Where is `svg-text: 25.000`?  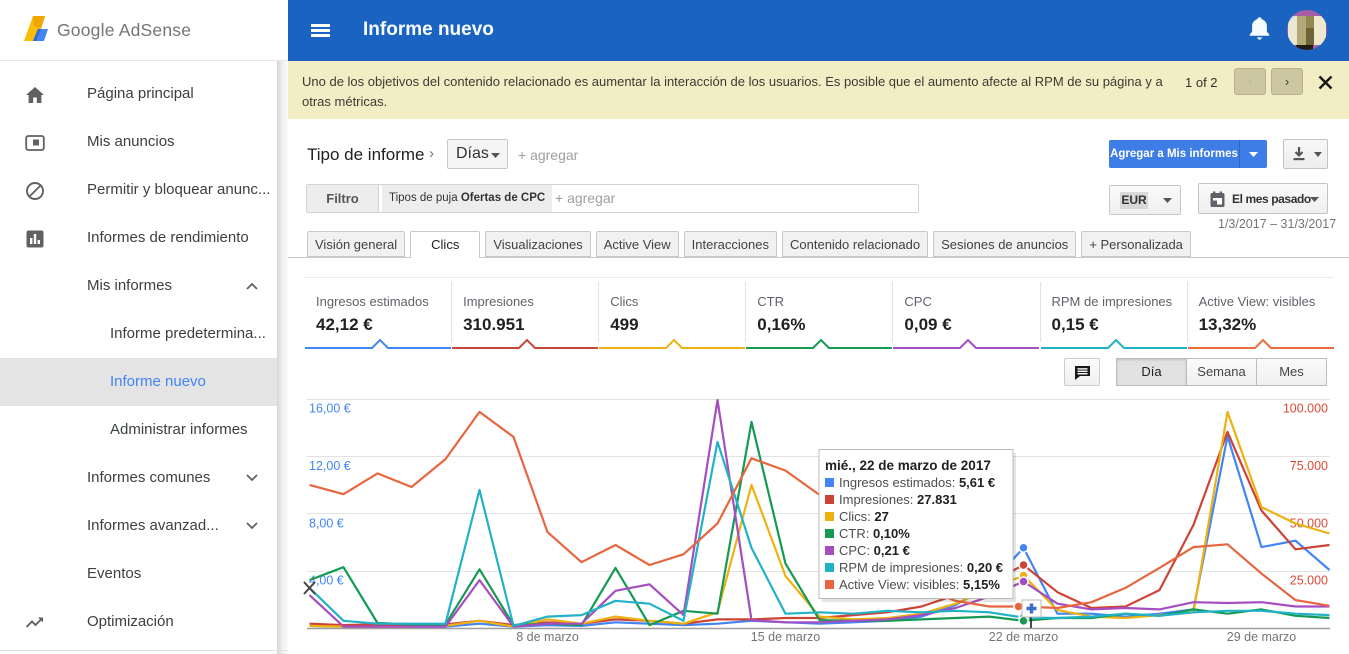 svg-text: 25.000 is located at coordinates (1309, 581).